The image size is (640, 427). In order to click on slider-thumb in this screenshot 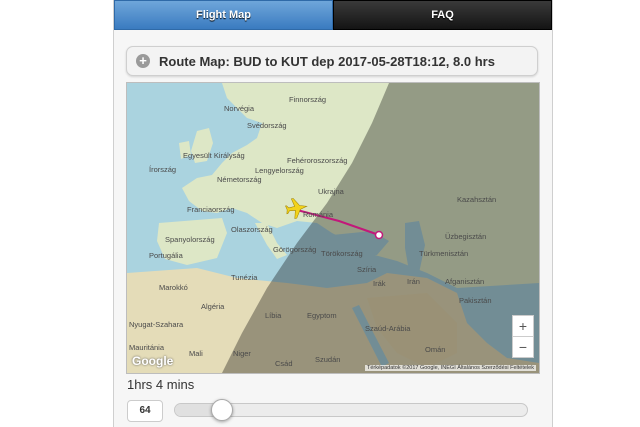, I will do `click(222, 410)`.